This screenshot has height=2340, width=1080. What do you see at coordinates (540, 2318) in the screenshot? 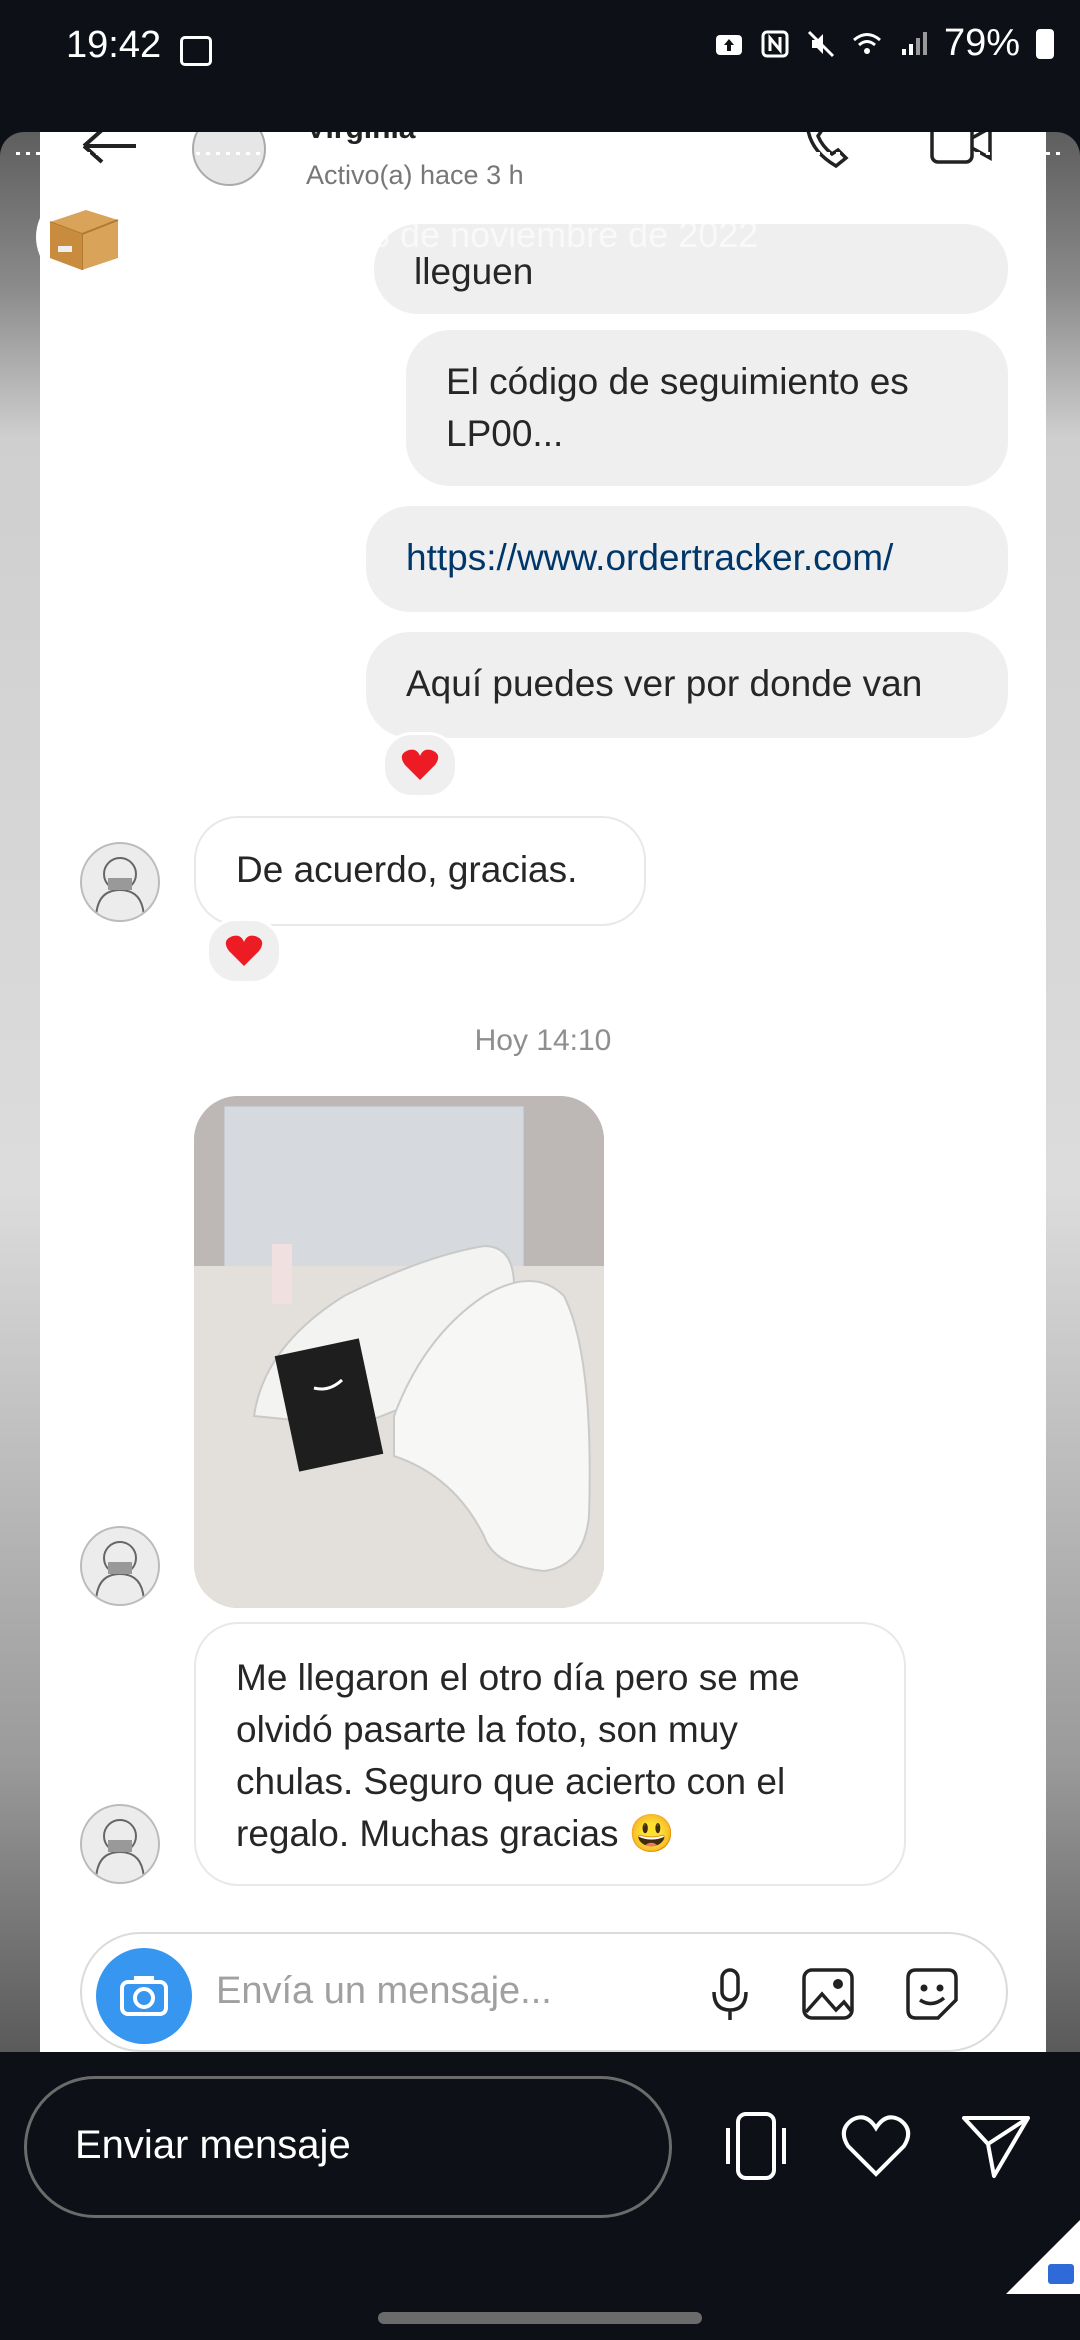
I see `home-indicator` at bounding box center [540, 2318].